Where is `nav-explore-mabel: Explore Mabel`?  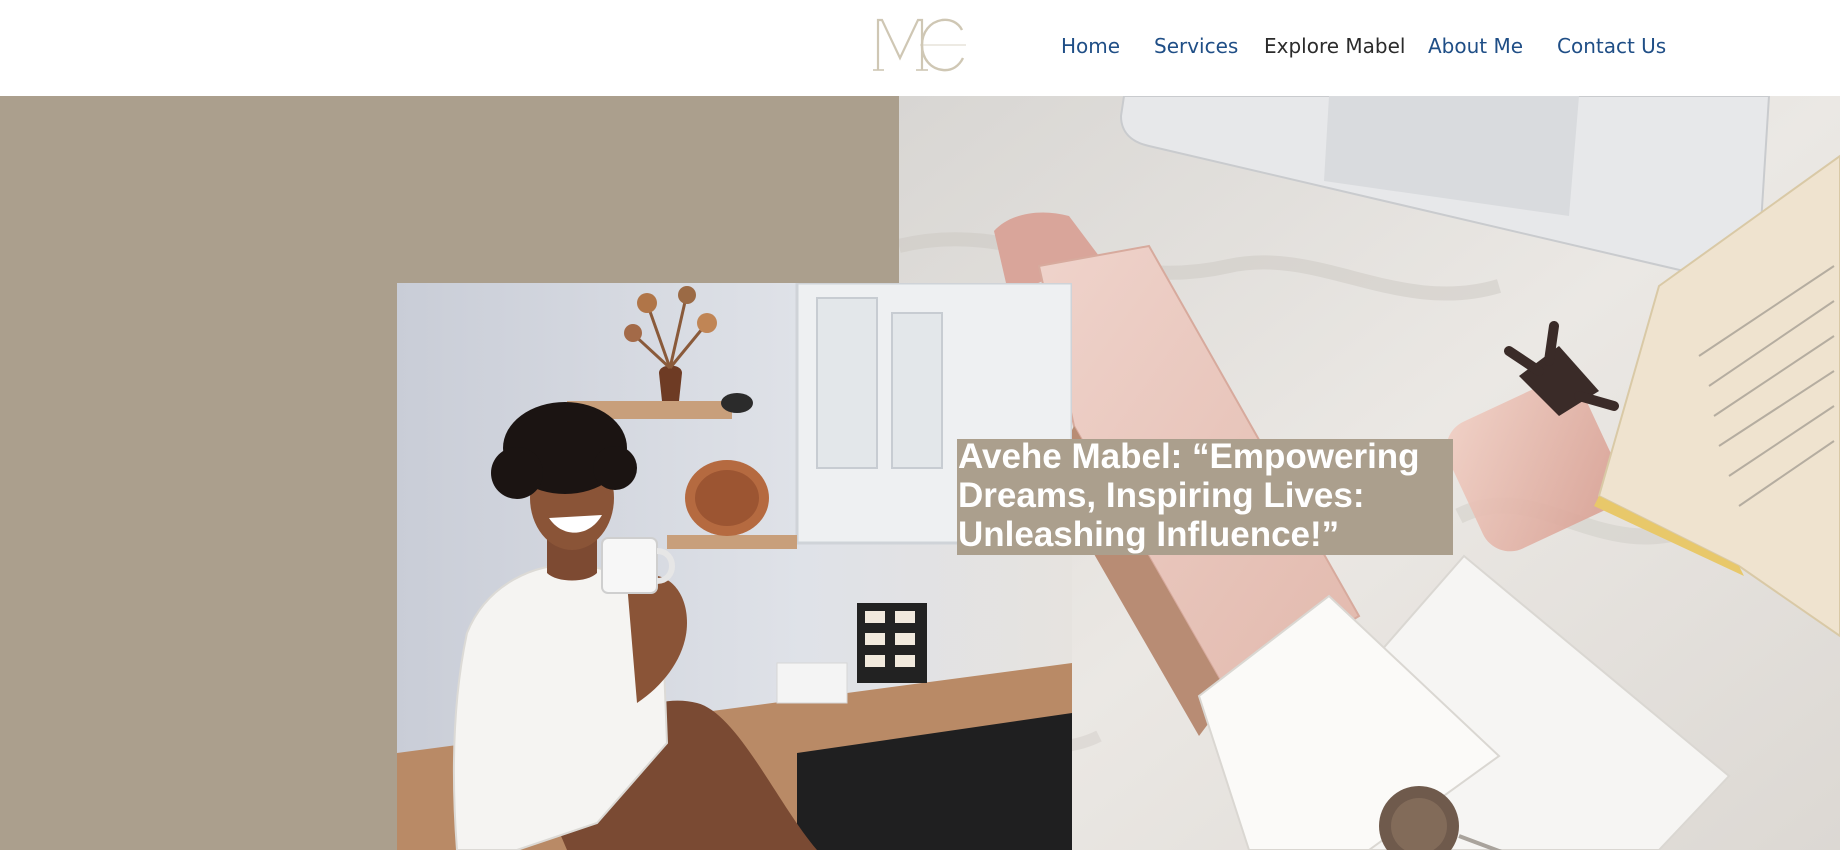
nav-explore-mabel: Explore Mabel is located at coordinates (1334, 46).